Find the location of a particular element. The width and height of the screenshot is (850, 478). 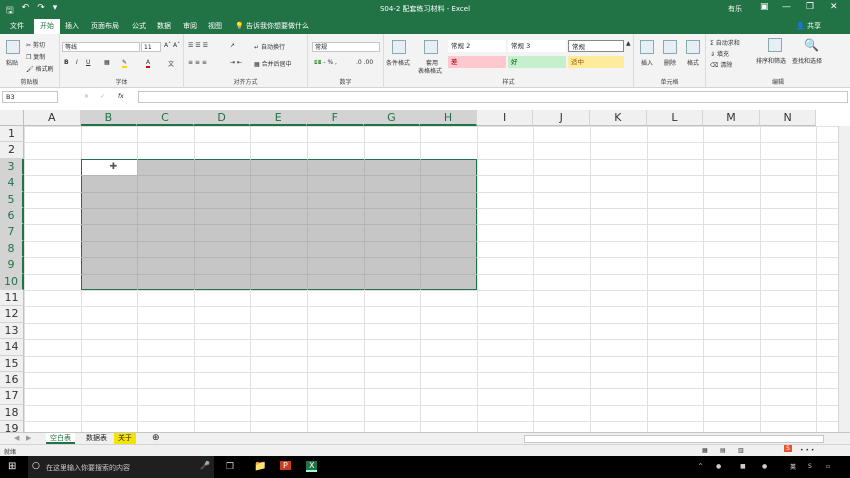

row-header-6: 6 is located at coordinates (12, 216).